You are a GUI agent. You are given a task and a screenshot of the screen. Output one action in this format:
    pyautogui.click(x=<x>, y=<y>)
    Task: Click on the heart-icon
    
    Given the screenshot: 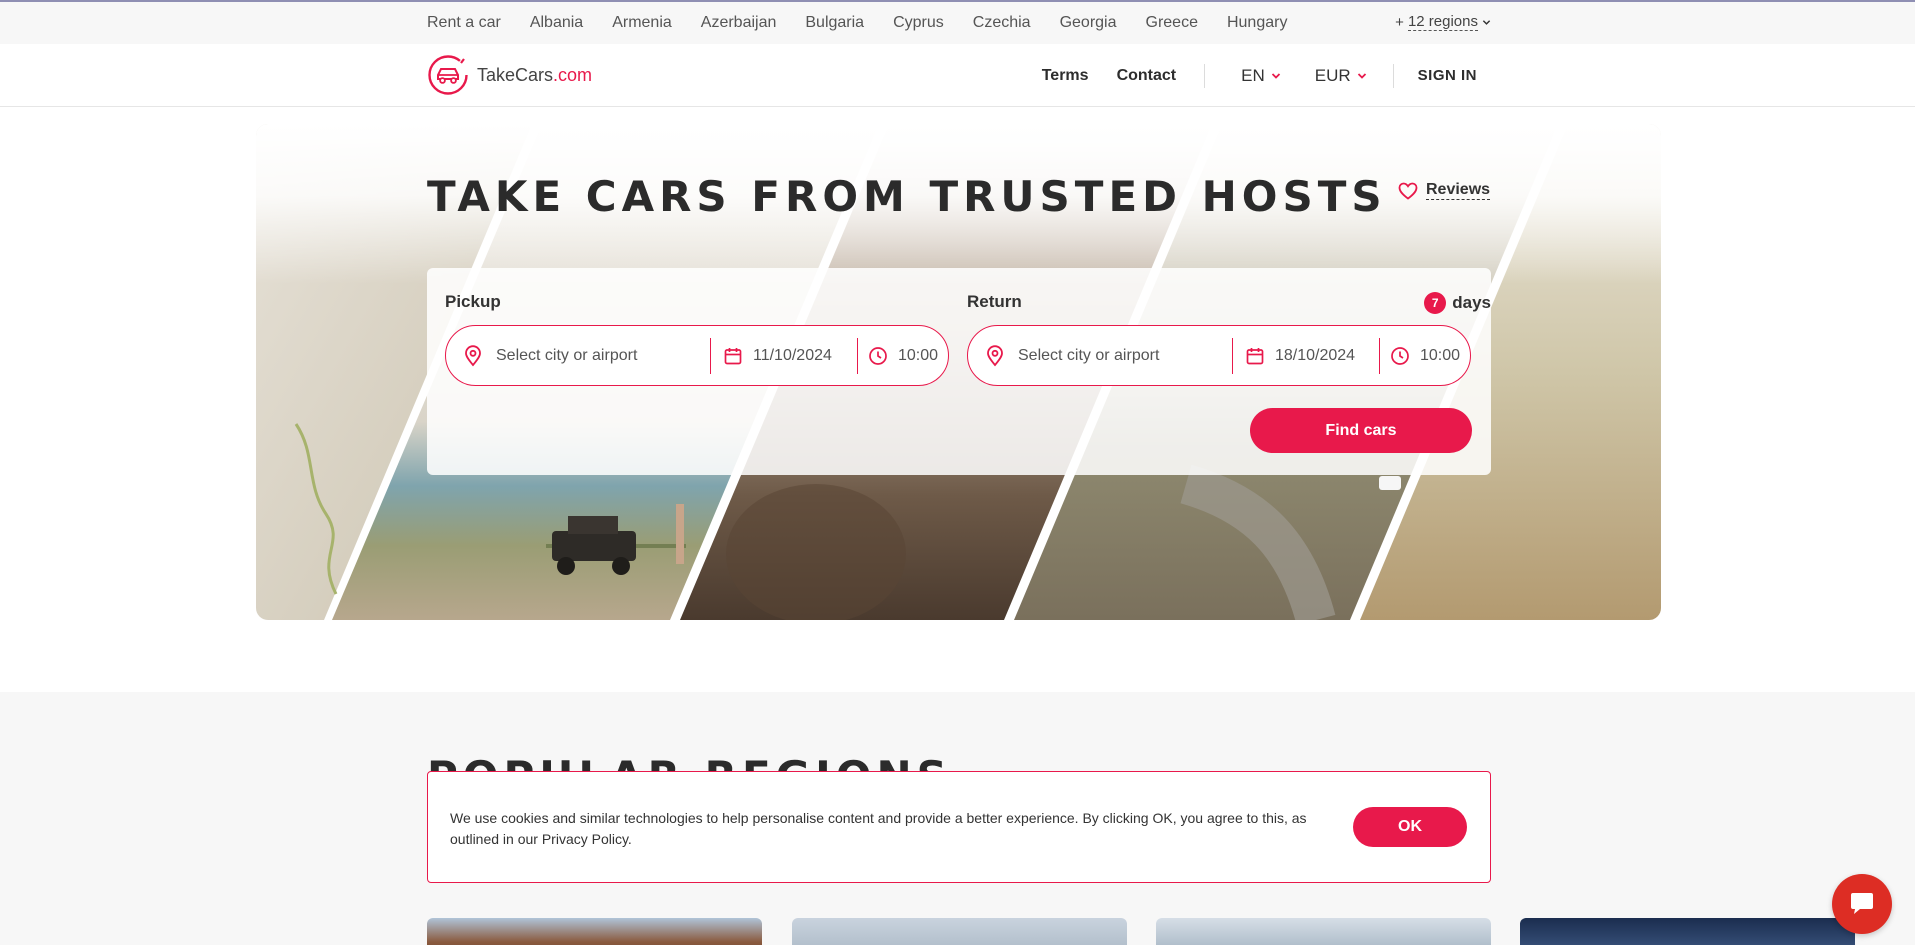 What is the action you would take?
    pyautogui.click(x=1408, y=191)
    